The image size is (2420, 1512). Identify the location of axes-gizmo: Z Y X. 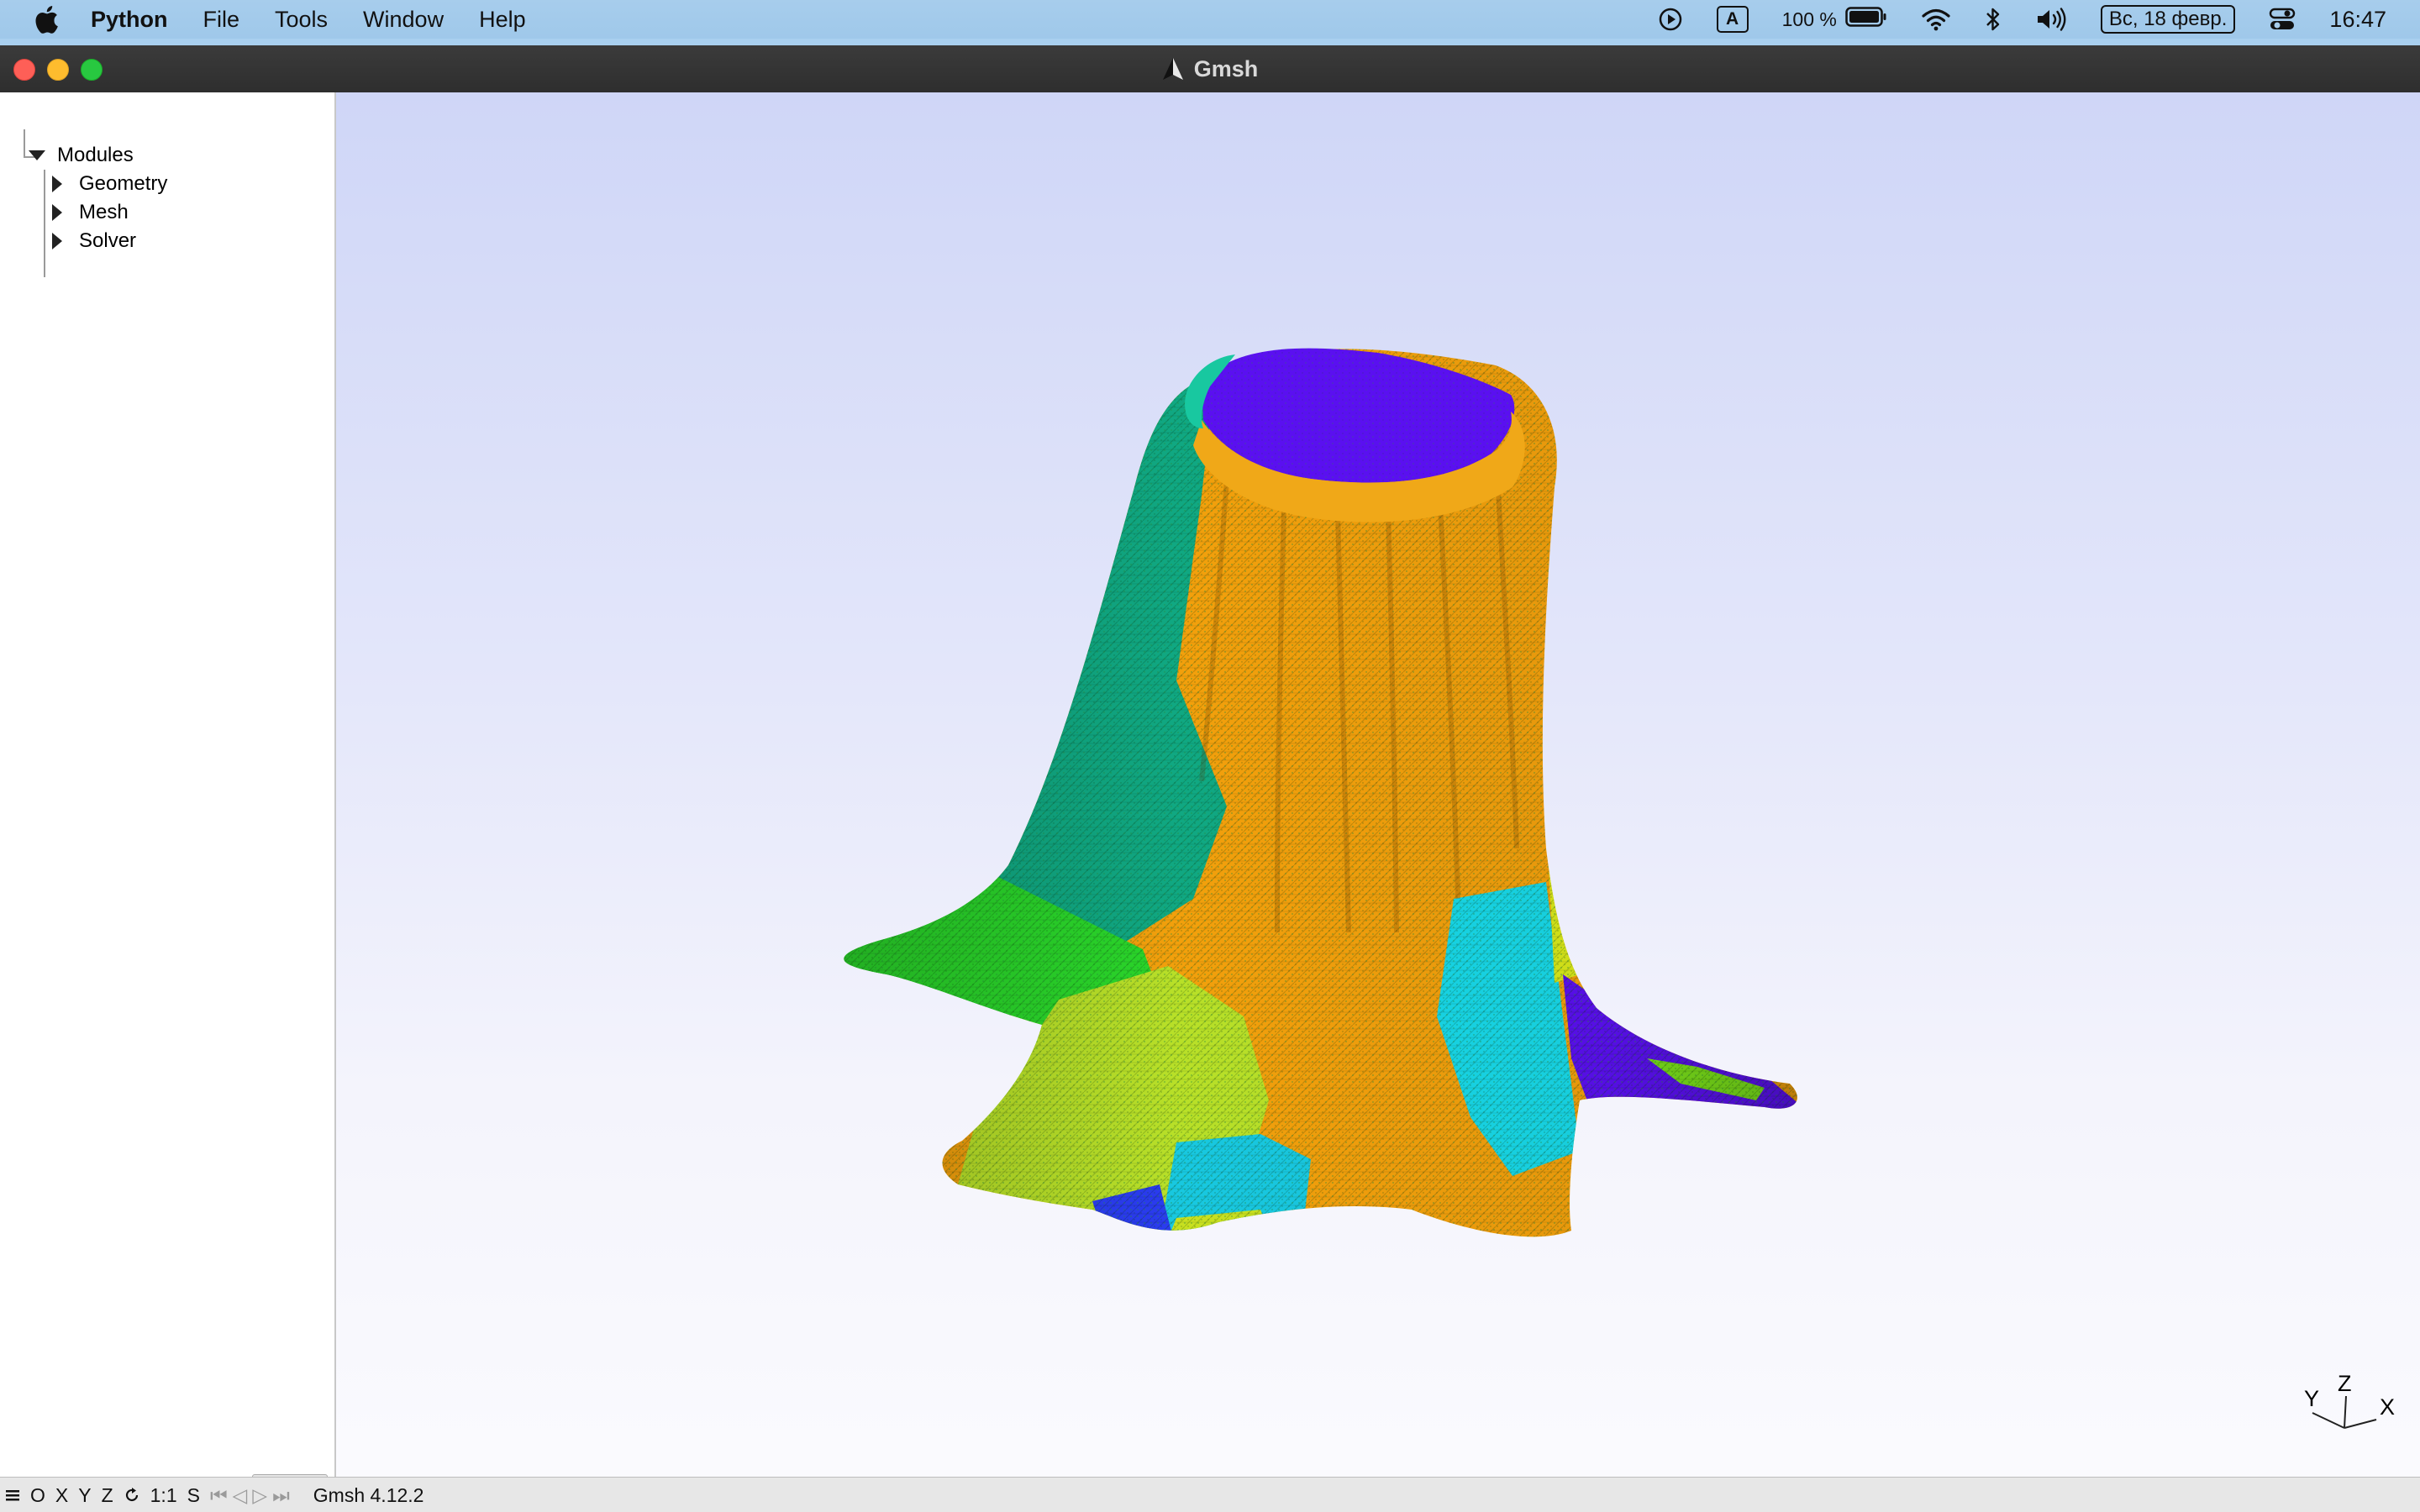
(2344, 1398).